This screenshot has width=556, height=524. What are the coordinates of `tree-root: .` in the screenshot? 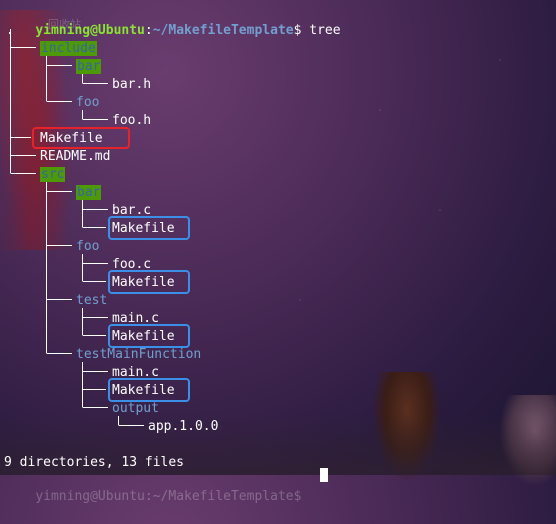 It's located at (10, 30).